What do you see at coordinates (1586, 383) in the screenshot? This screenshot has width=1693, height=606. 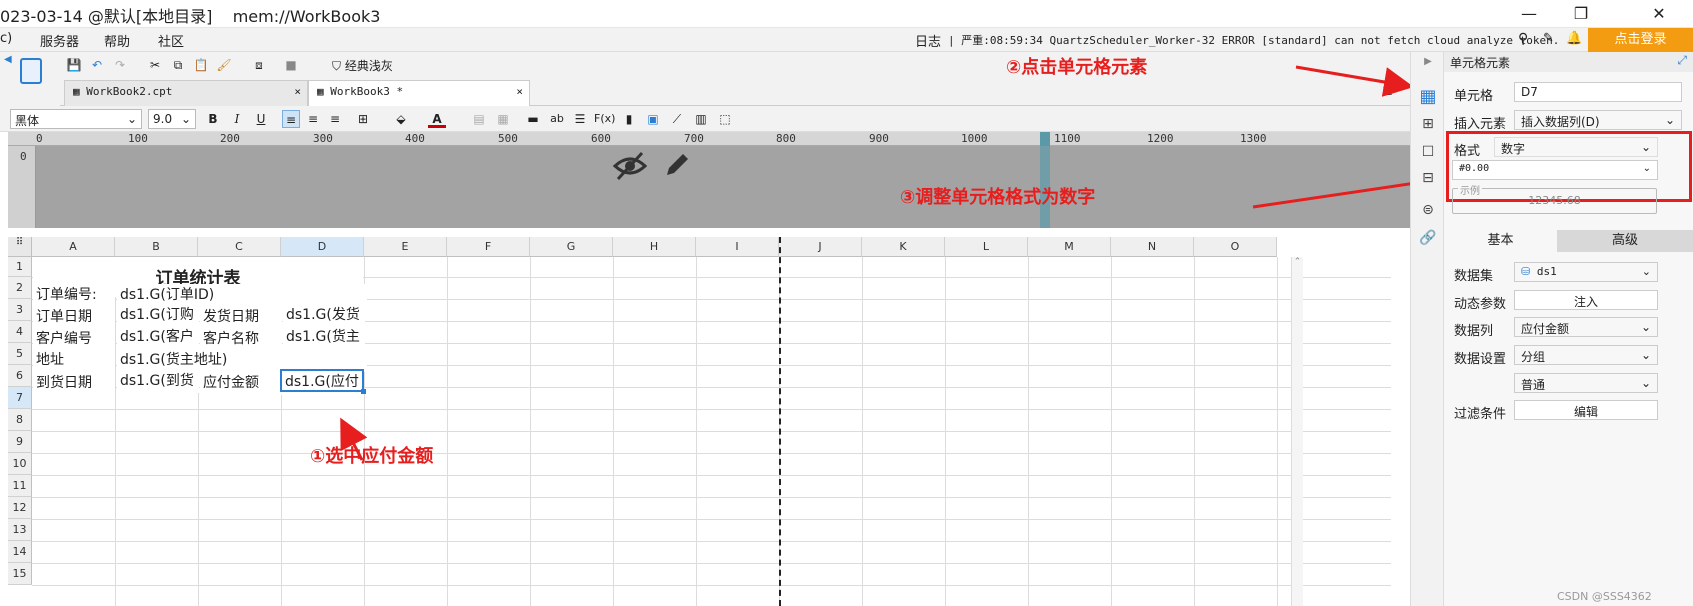 I see `setting-select-2: 普通 ⌄` at bounding box center [1586, 383].